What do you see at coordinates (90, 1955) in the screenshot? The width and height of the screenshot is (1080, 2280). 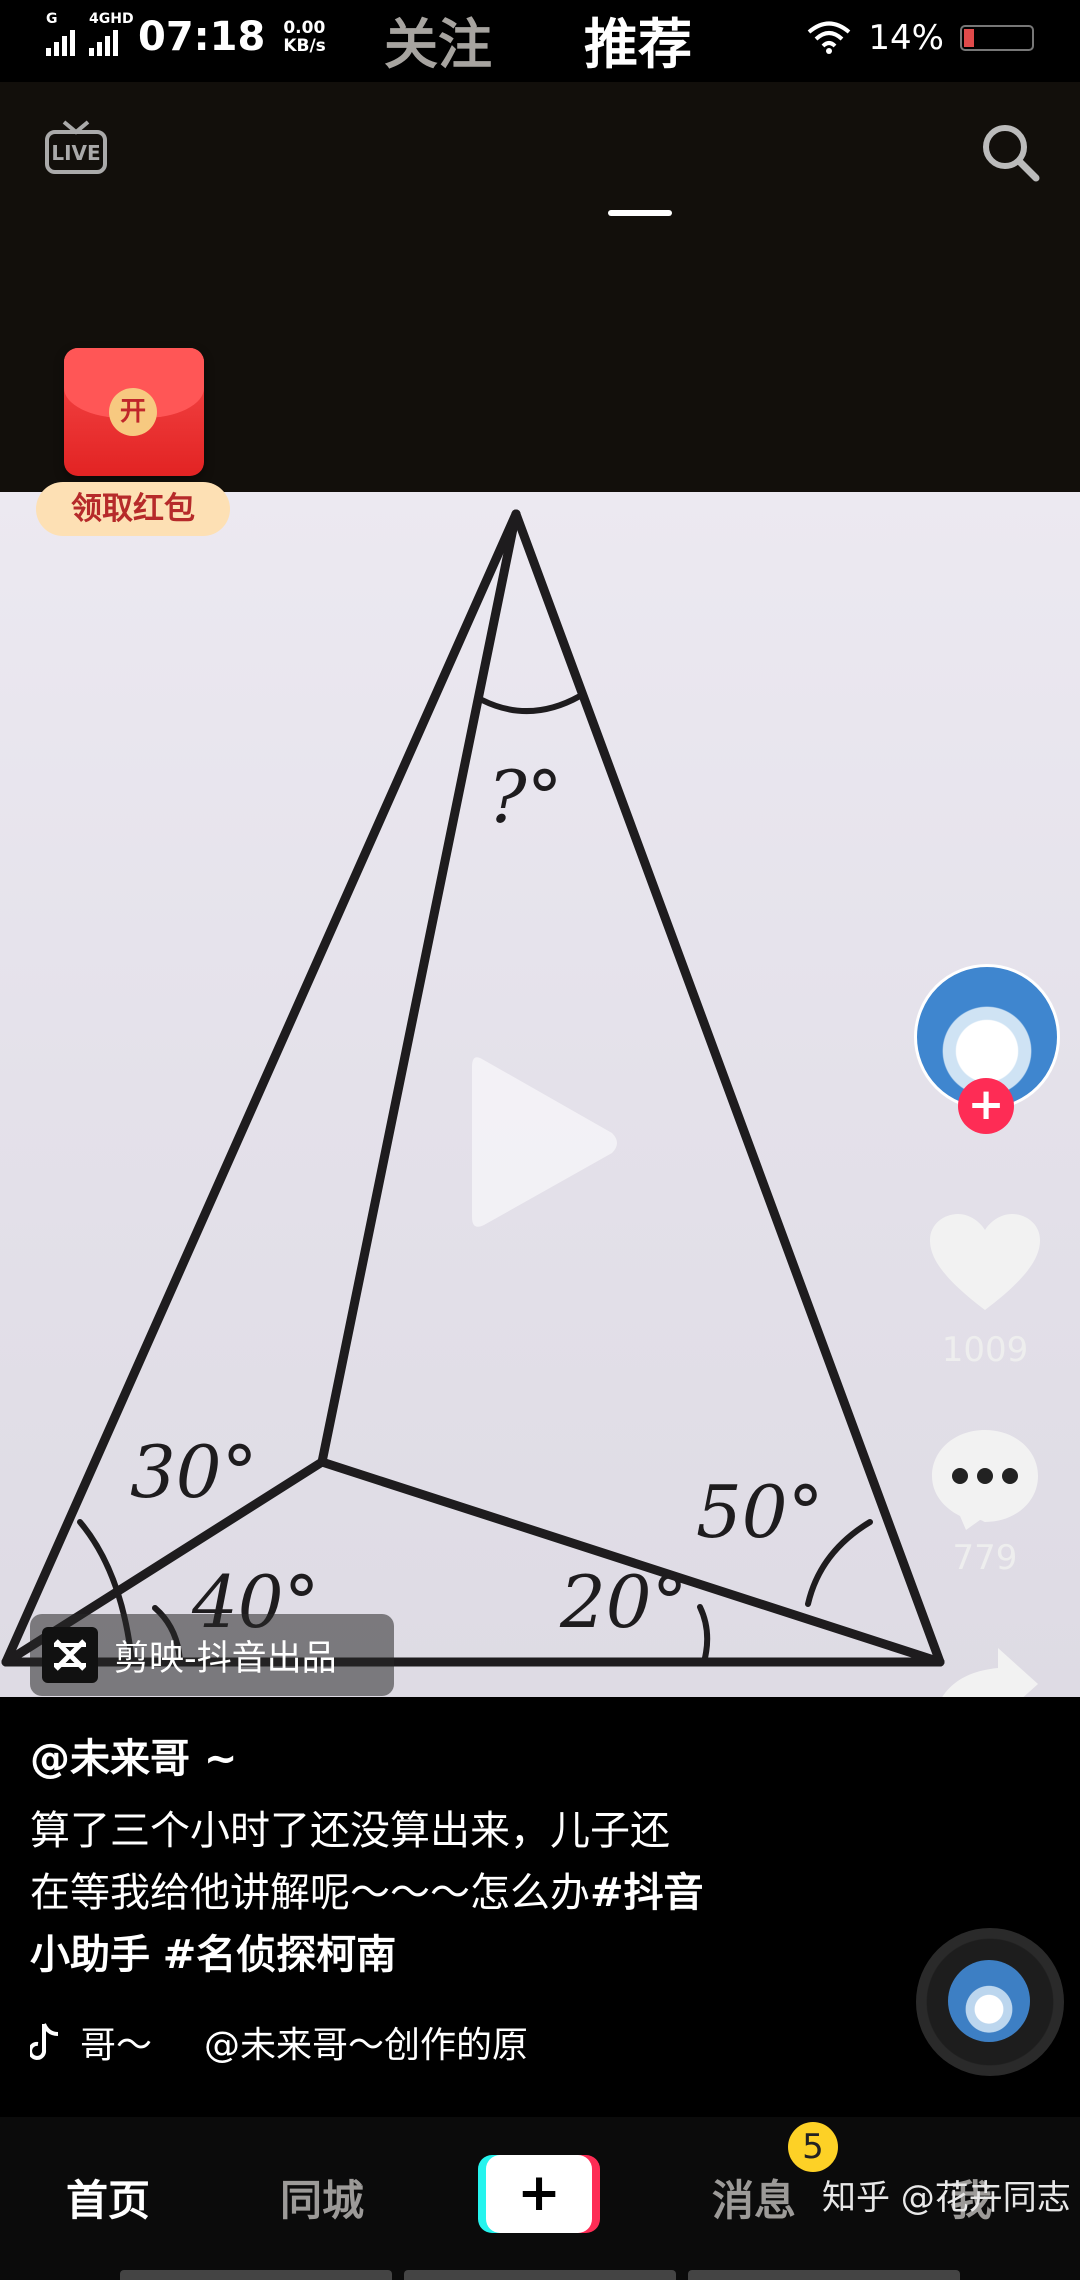 I see `hashtag-douyin-cont: 小助手` at bounding box center [90, 1955].